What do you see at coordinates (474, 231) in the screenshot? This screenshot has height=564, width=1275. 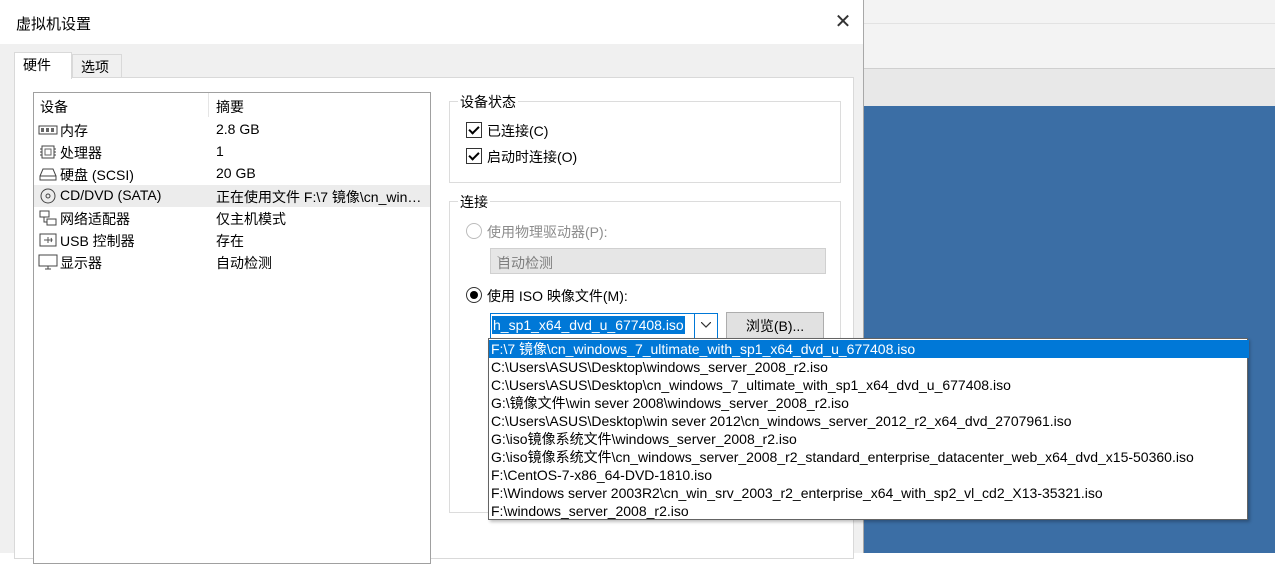 I see `physical-drive-radio` at bounding box center [474, 231].